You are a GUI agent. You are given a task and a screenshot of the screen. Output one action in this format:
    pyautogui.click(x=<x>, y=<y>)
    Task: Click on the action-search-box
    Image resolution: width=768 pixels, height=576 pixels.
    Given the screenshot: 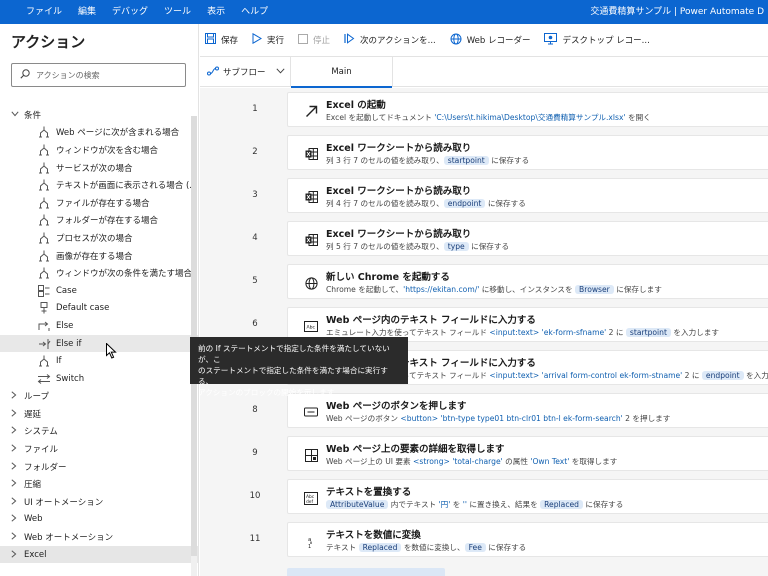 What is the action you would take?
    pyautogui.click(x=98, y=75)
    